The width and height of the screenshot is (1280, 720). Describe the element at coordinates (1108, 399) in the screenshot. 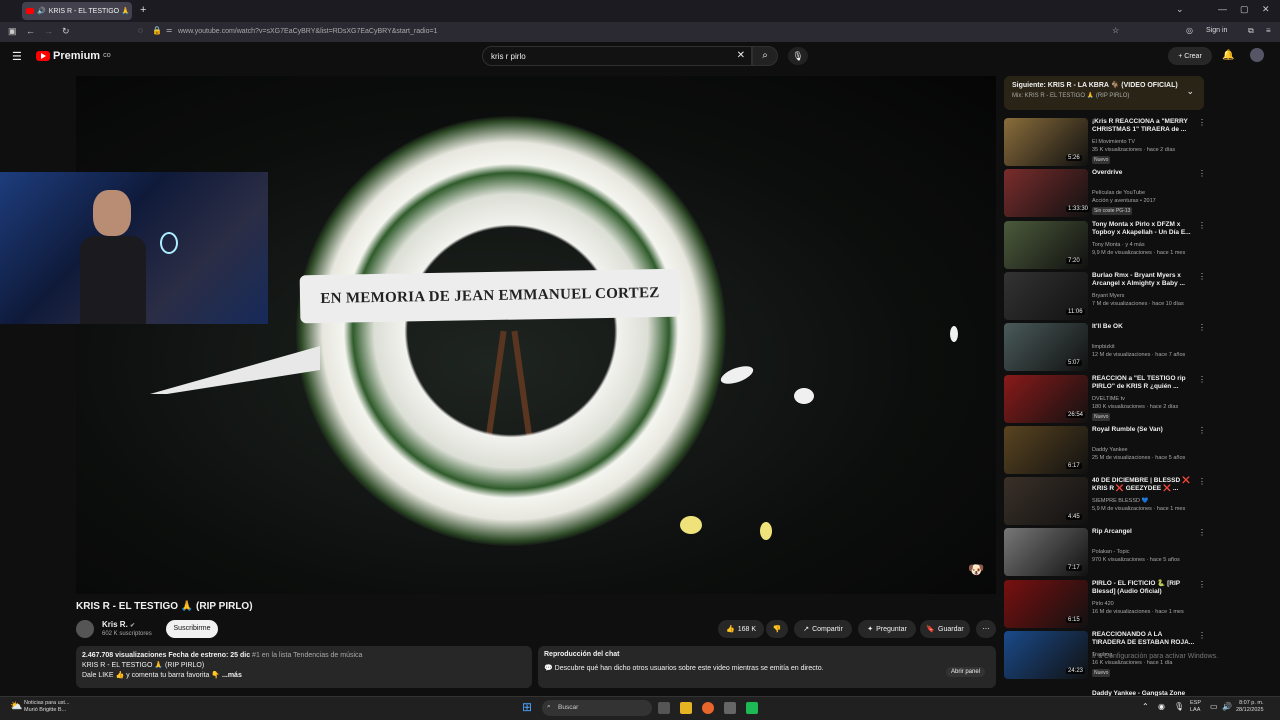

I see `recommendation-channel: DVELTIME tv` at that location.